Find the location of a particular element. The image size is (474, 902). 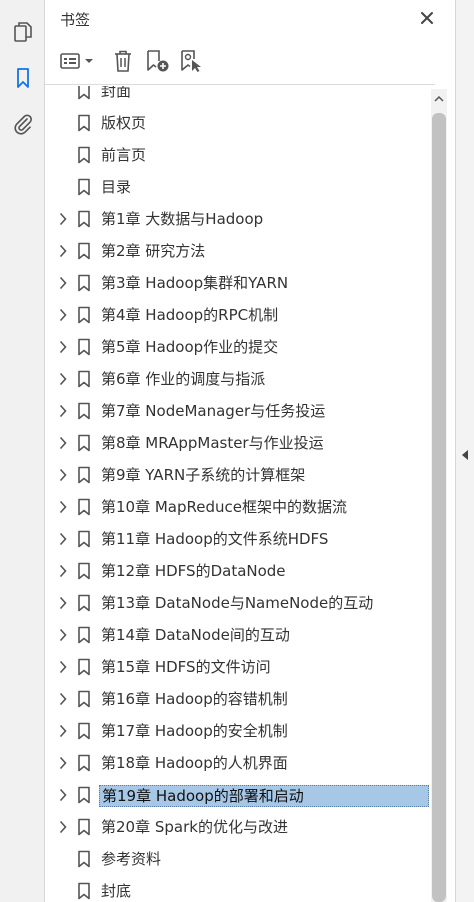

bookmark-item: 第11章 Hadoop的文件系统HDFS is located at coordinates (238, 539).